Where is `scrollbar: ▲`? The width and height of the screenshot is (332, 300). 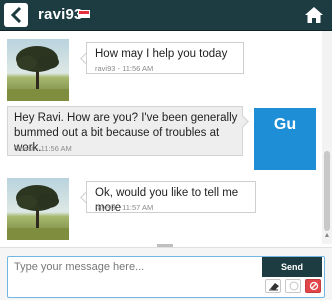 scrollbar: ▲ is located at coordinates (327, 137).